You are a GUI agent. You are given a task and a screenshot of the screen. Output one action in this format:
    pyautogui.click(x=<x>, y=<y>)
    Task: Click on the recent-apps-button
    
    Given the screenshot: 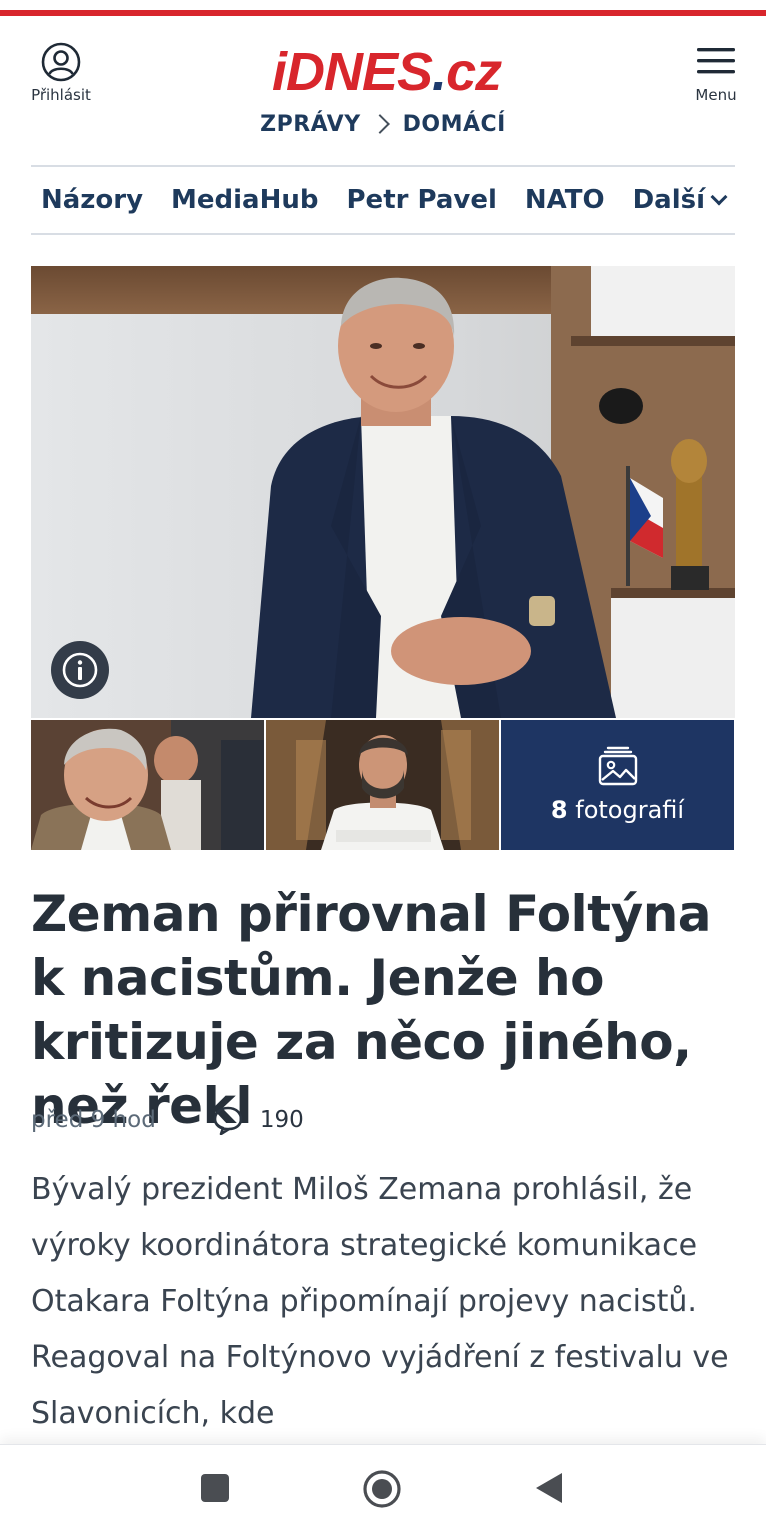 What is the action you would take?
    pyautogui.click(x=215, y=1488)
    